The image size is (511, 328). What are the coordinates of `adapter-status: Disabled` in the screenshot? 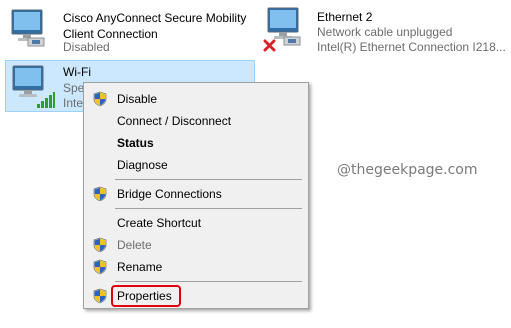 It's located at (86, 47).